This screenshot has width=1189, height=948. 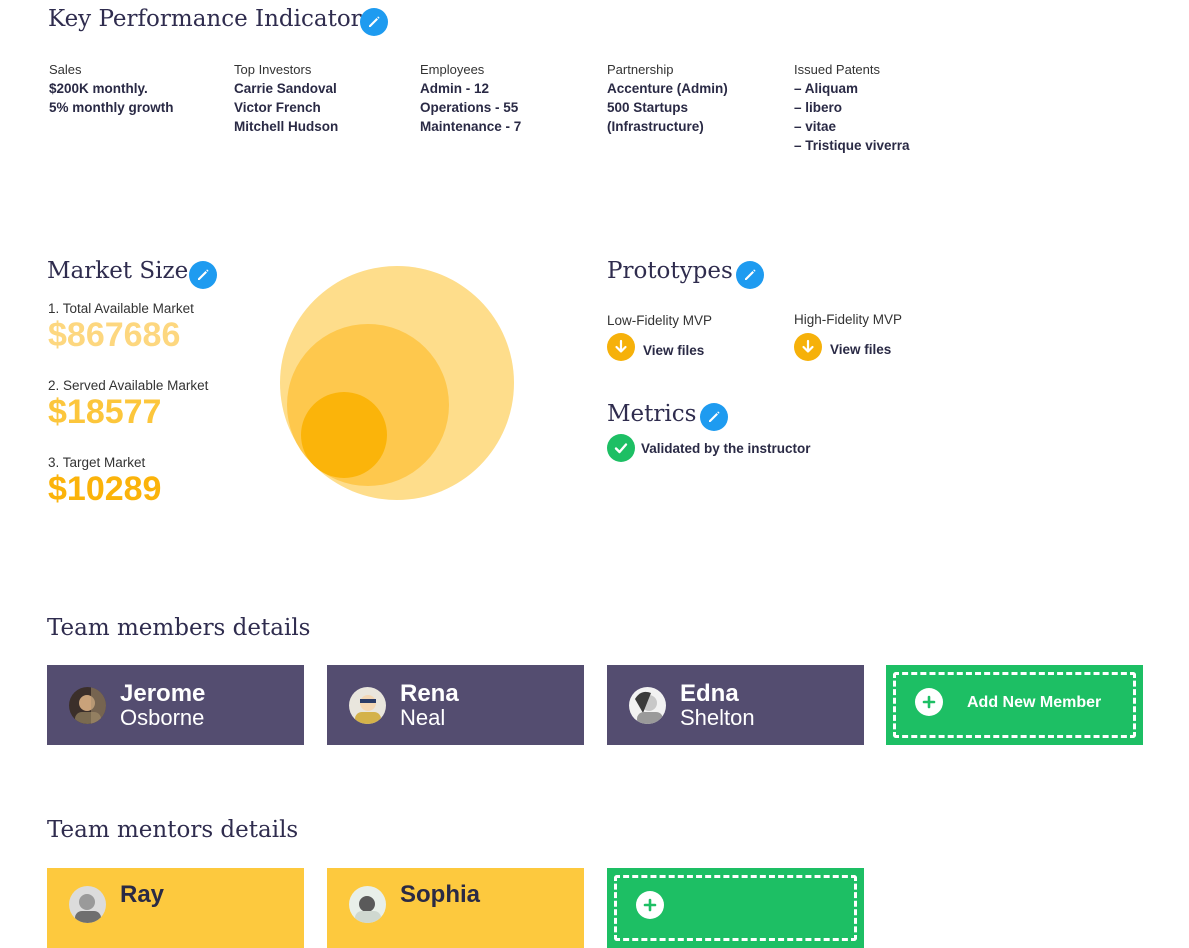 I want to click on kpi-value: Operations - 55, so click(x=469, y=107).